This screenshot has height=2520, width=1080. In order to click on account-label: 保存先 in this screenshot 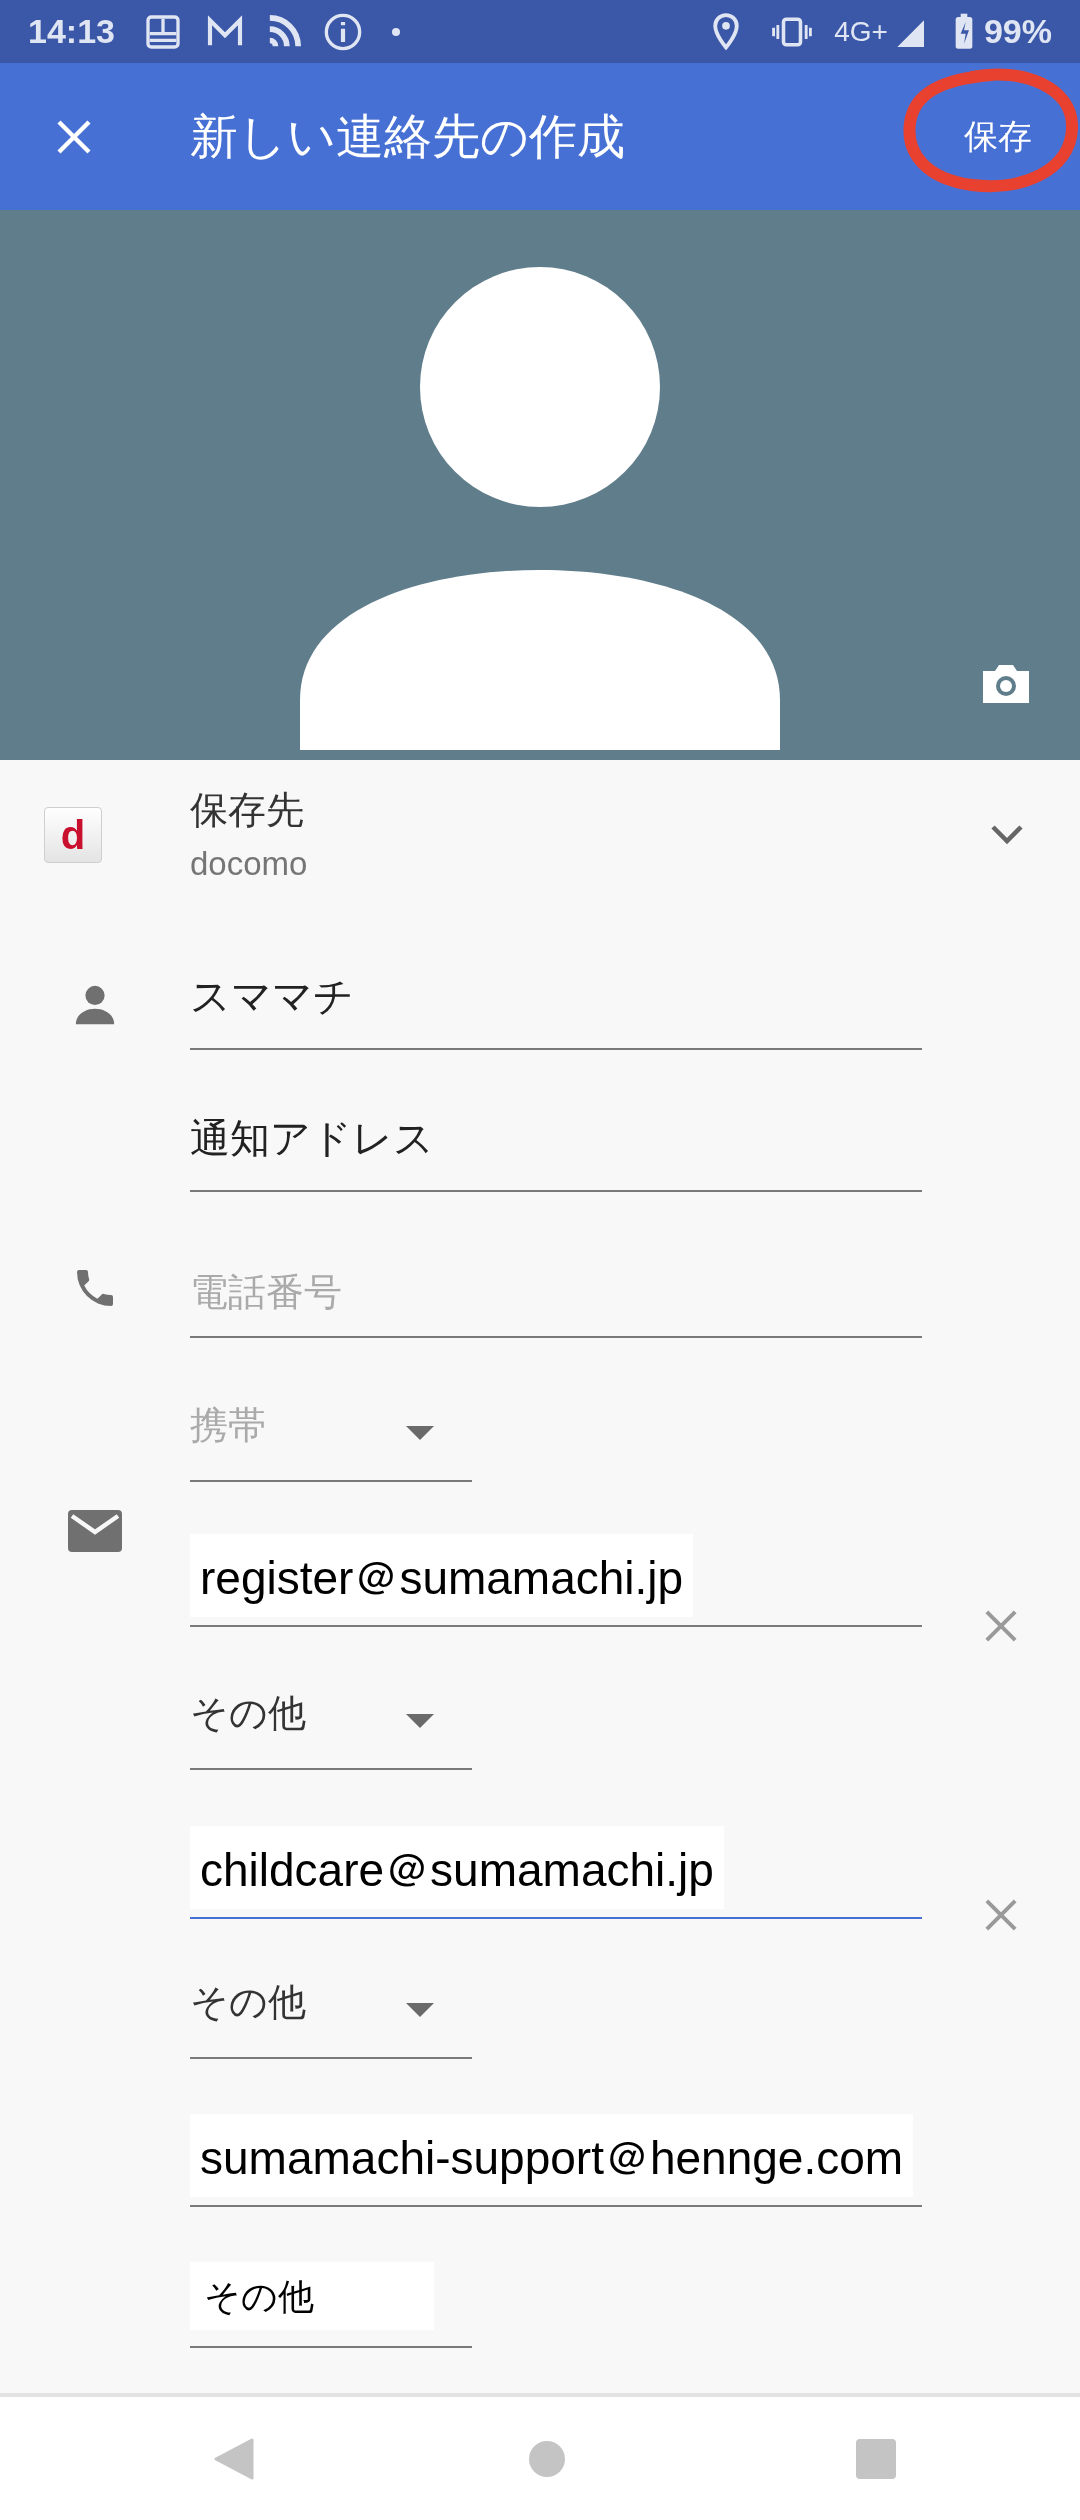, I will do `click(247, 810)`.